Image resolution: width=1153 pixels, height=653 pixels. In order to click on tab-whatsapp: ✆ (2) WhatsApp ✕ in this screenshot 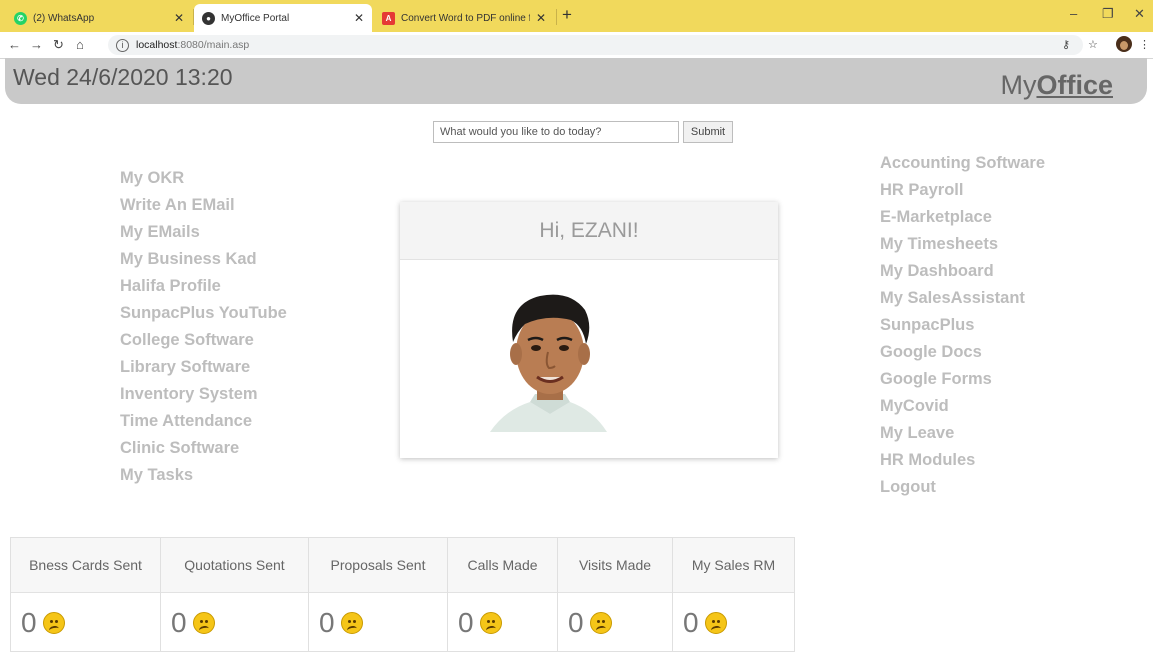, I will do `click(99, 18)`.